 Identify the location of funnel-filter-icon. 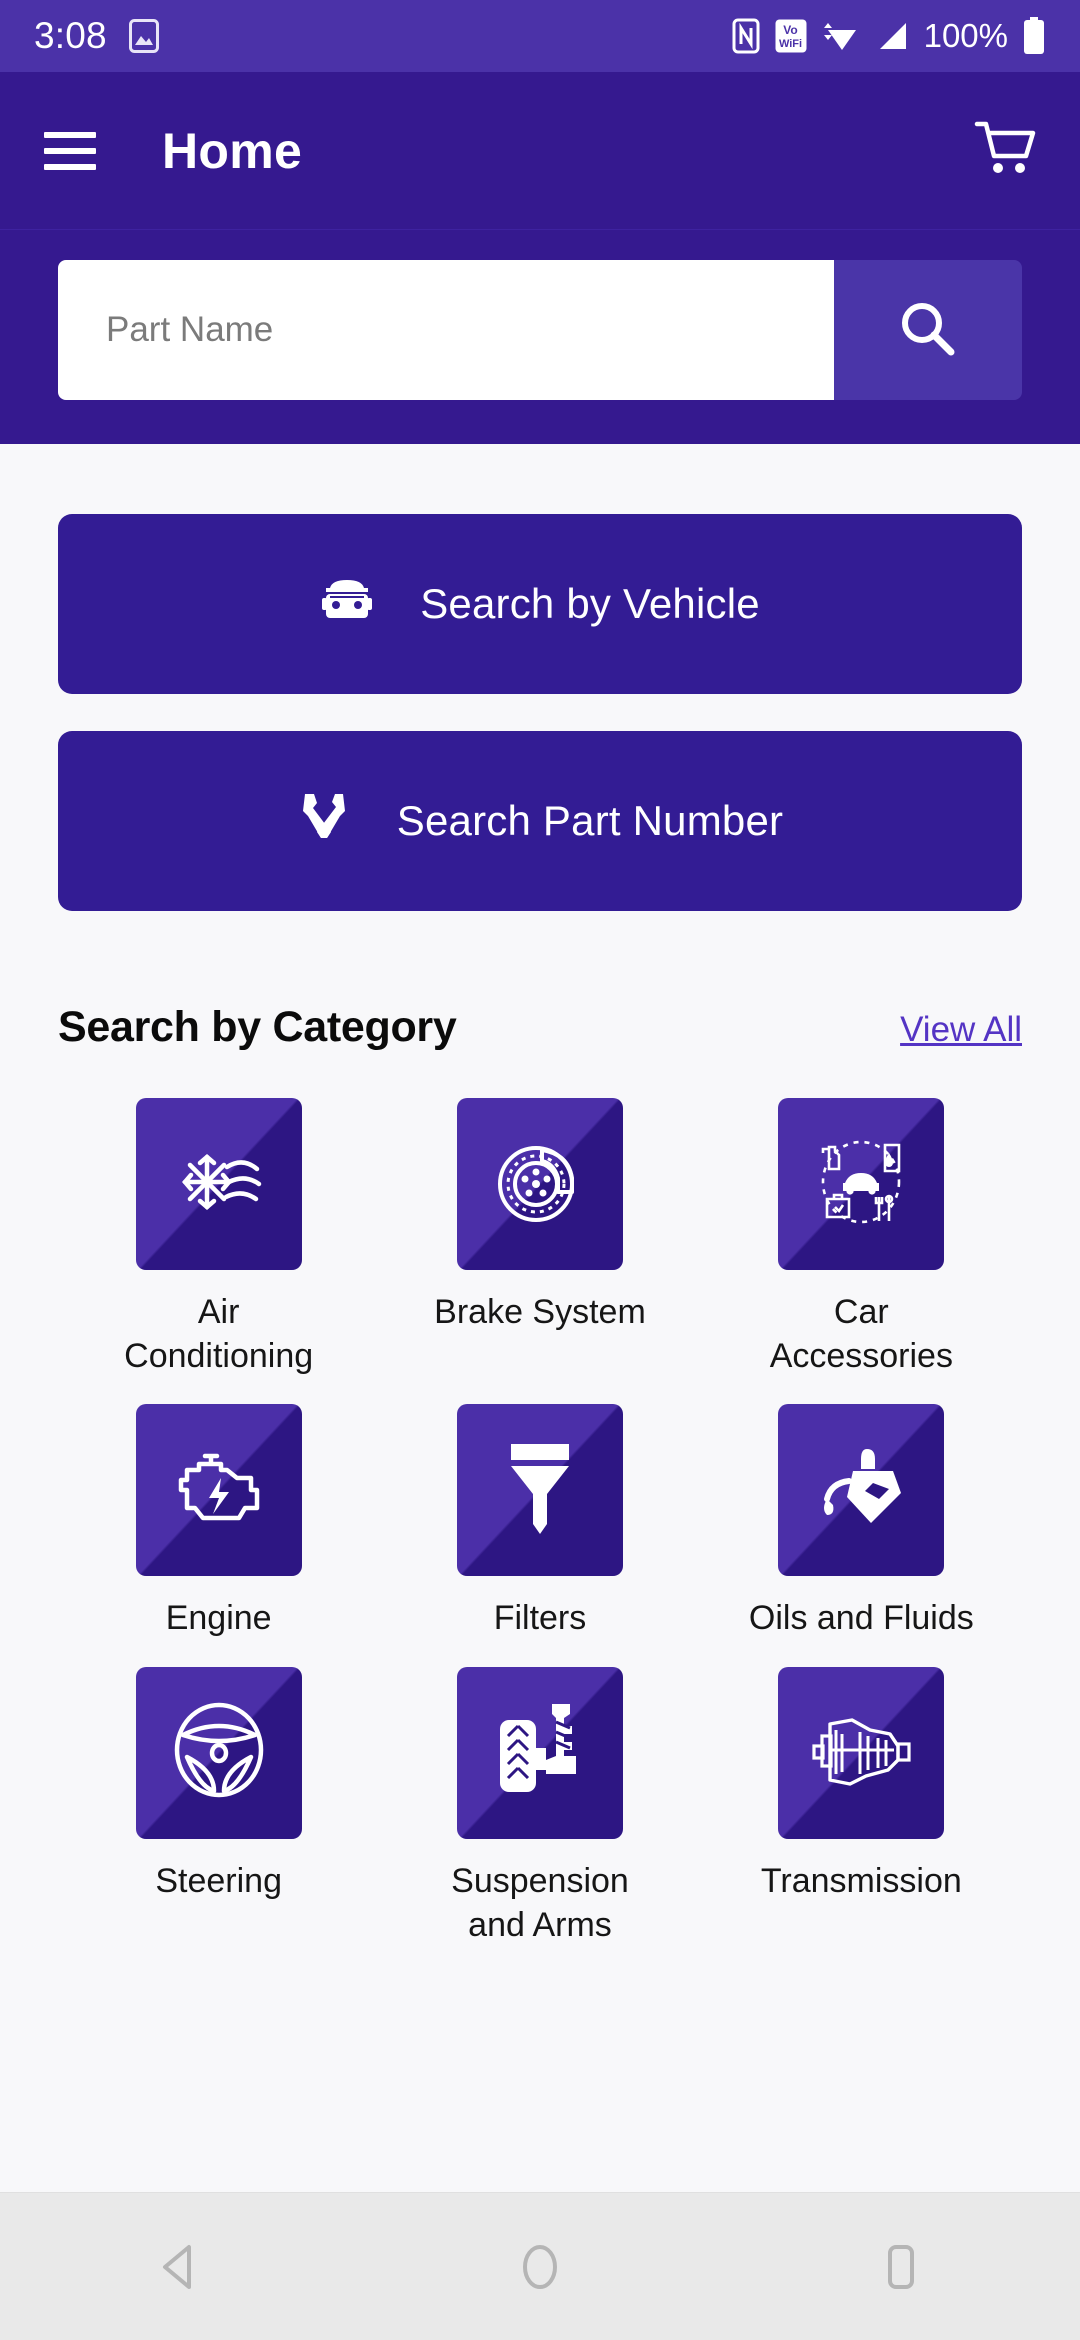
(540, 1490).